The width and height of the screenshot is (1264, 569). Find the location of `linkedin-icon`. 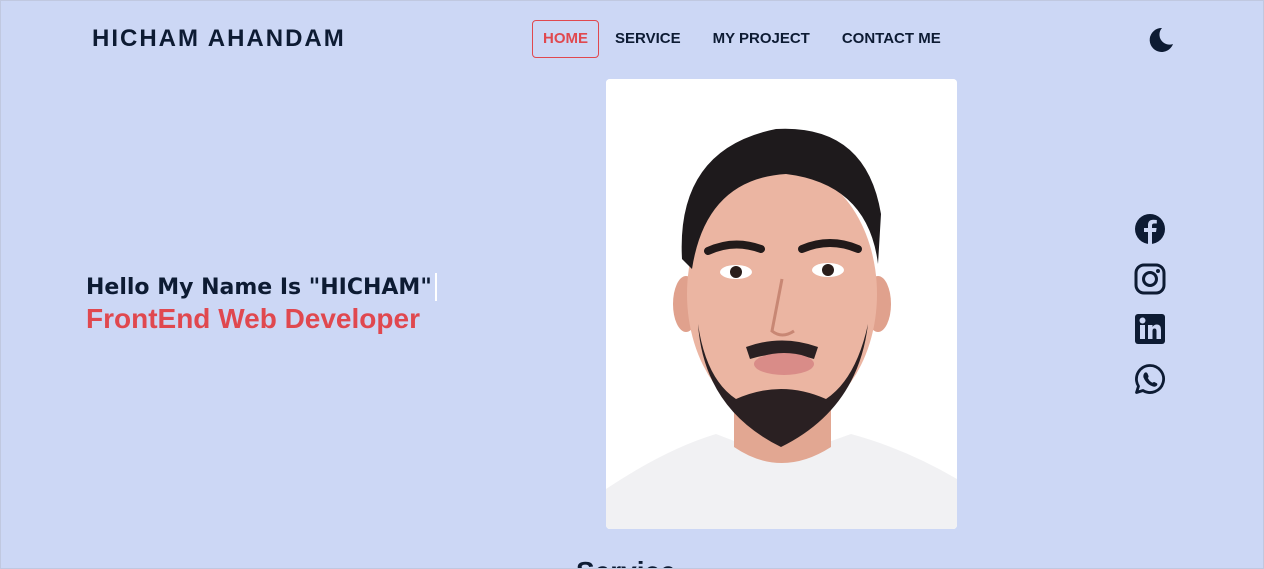

linkedin-icon is located at coordinates (1150, 329).